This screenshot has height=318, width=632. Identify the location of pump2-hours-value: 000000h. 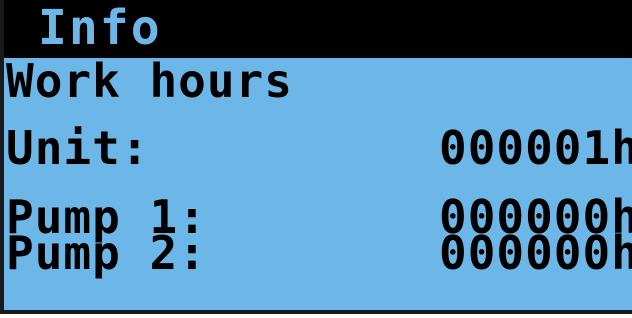
(535, 253).